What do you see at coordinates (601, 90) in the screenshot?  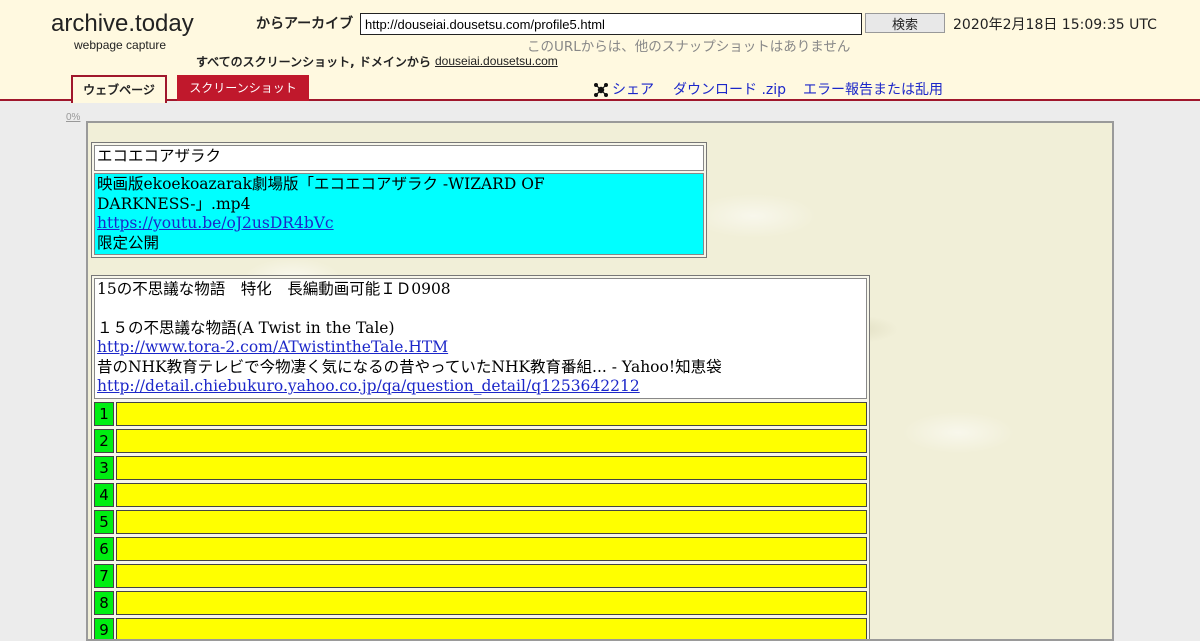 I see `share-icon` at bounding box center [601, 90].